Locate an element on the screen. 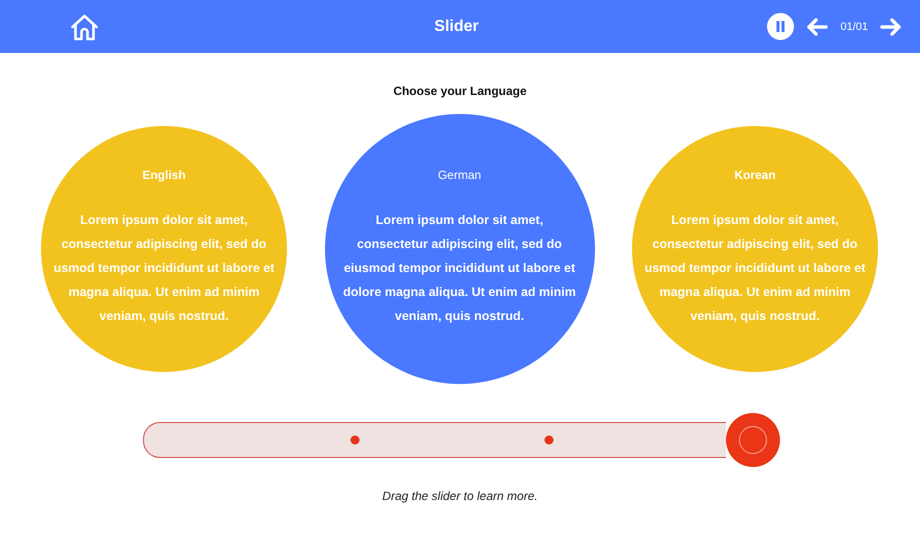  language-card: English Lorem ipsum dolor sit amet, consectetur adipiscing elit, sed do usmod tempor incididunt ut labore et magna aliqua. Ut enim ad minim veniam, quis nostrud. is located at coordinates (164, 249).